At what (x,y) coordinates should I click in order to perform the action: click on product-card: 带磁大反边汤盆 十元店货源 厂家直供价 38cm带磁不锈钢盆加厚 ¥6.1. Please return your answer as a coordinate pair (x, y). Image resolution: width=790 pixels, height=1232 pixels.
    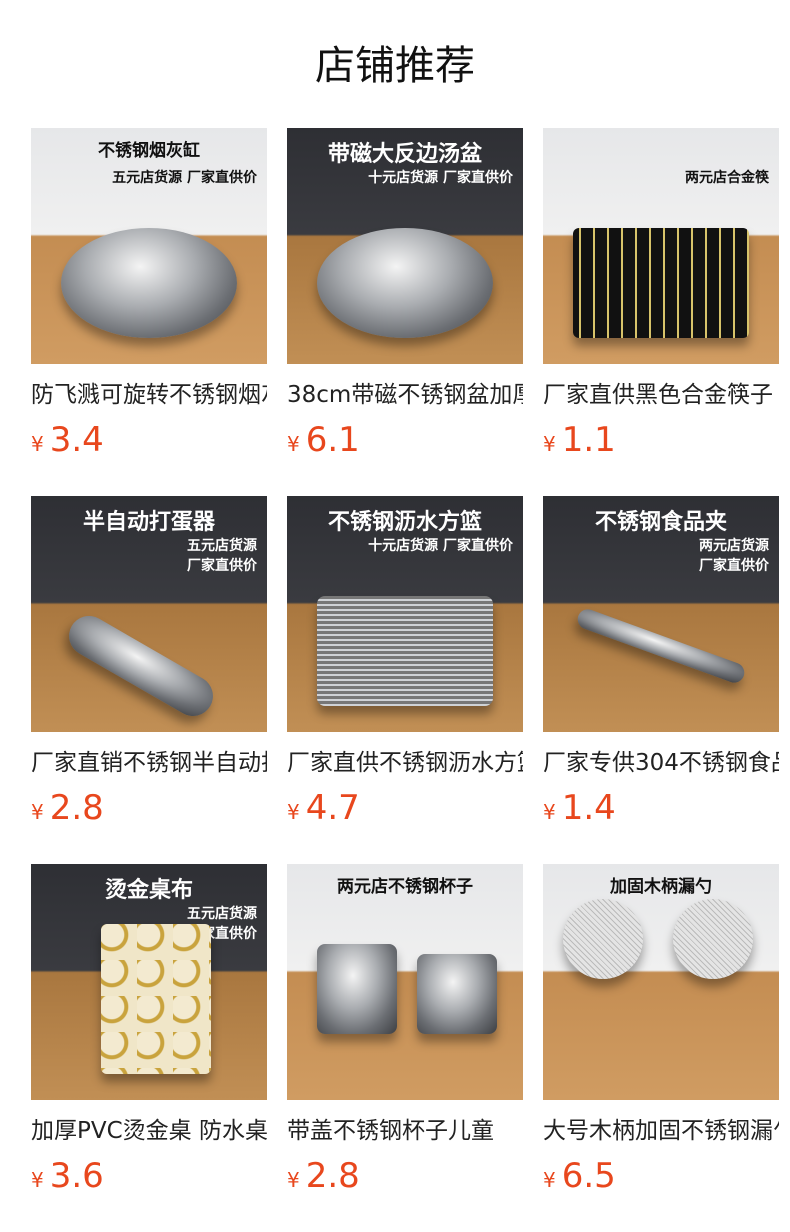
    Looking at the image, I should click on (405, 298).